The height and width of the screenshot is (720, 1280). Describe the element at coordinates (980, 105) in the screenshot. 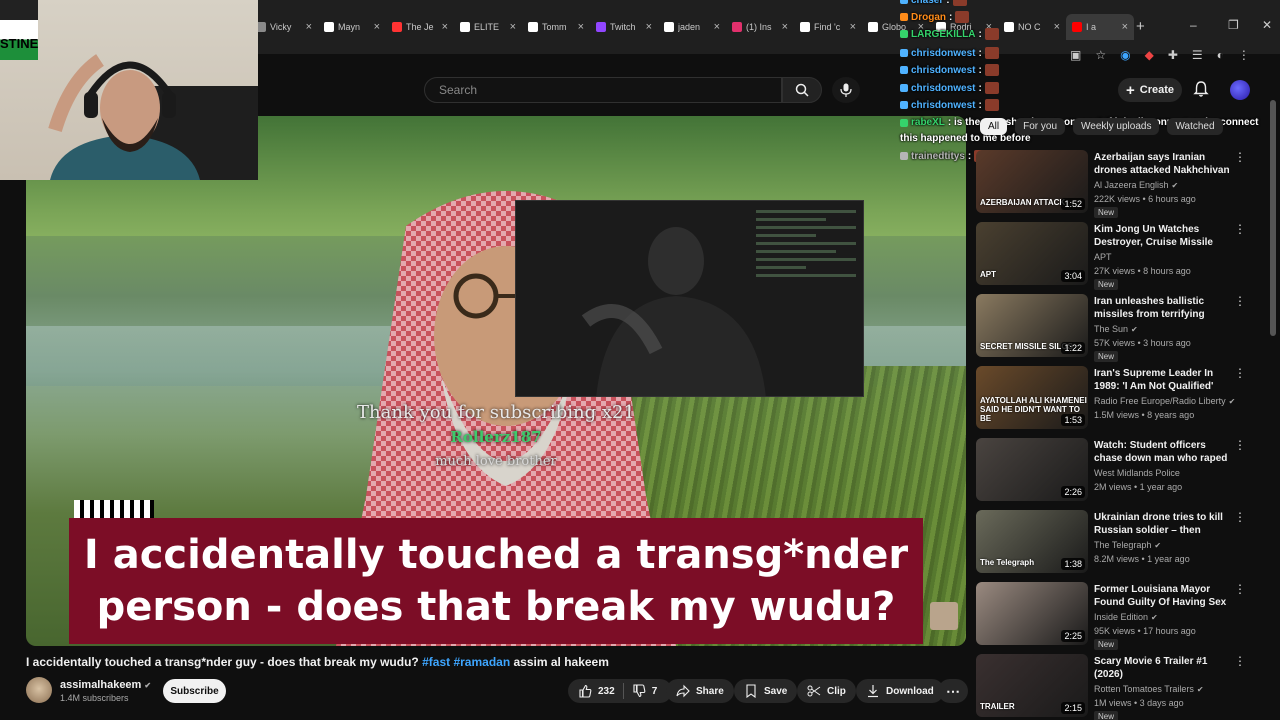

I see `chat-text: :` at that location.